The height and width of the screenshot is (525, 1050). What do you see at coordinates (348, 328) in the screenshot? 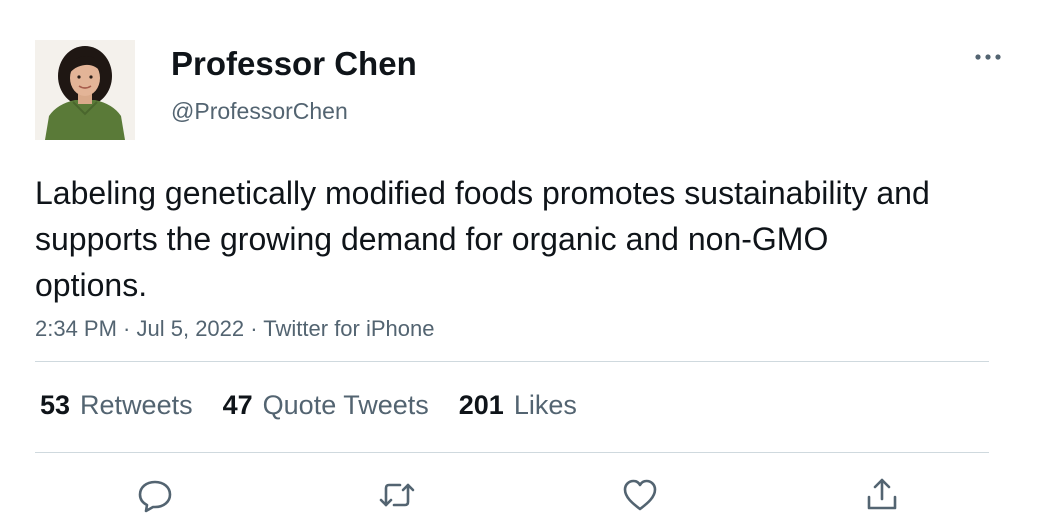
I see `tweet-source: Twitter for iPhone` at bounding box center [348, 328].